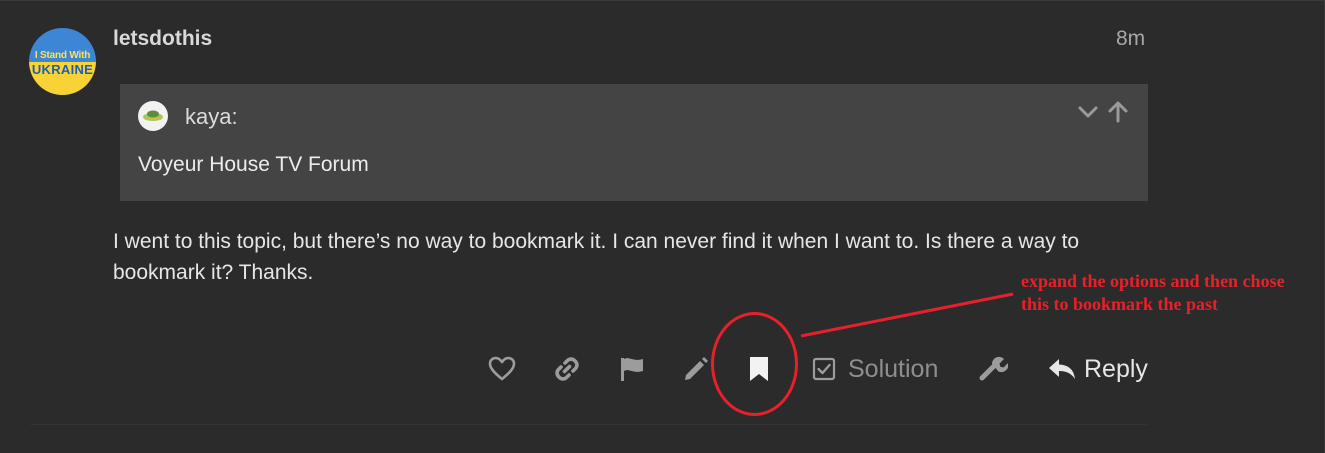  Describe the element at coordinates (1120, 304) in the screenshot. I see `annotation-line-2: this to bookmark the past` at that location.